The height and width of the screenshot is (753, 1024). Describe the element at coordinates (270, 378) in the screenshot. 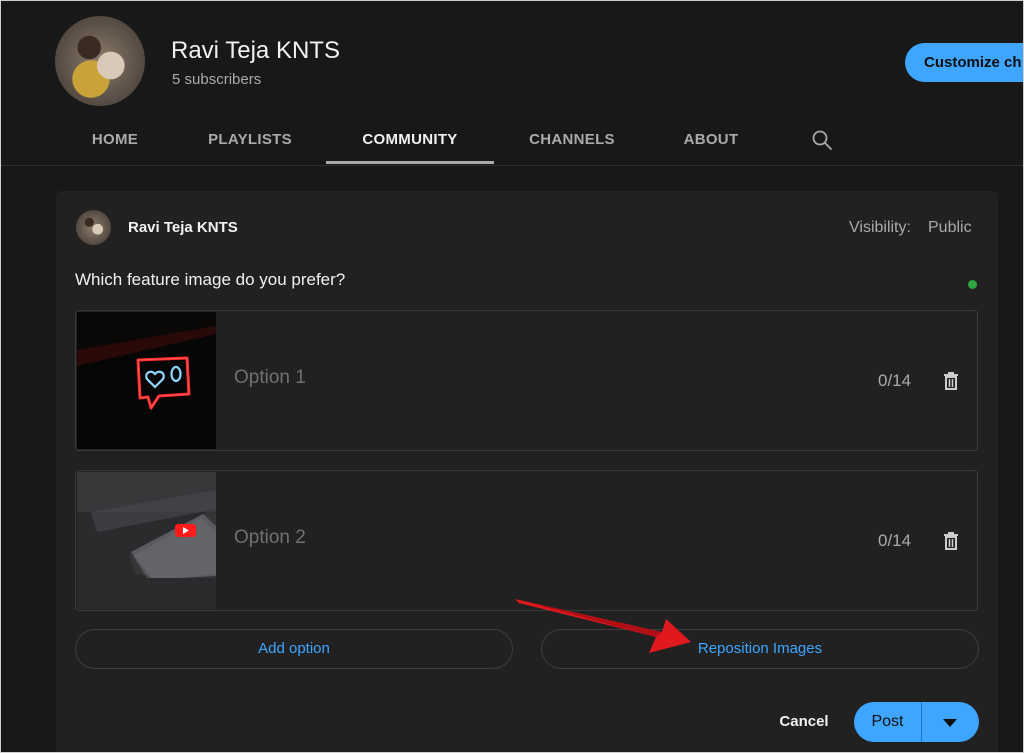

I see `option-1-input: Option 1` at that location.